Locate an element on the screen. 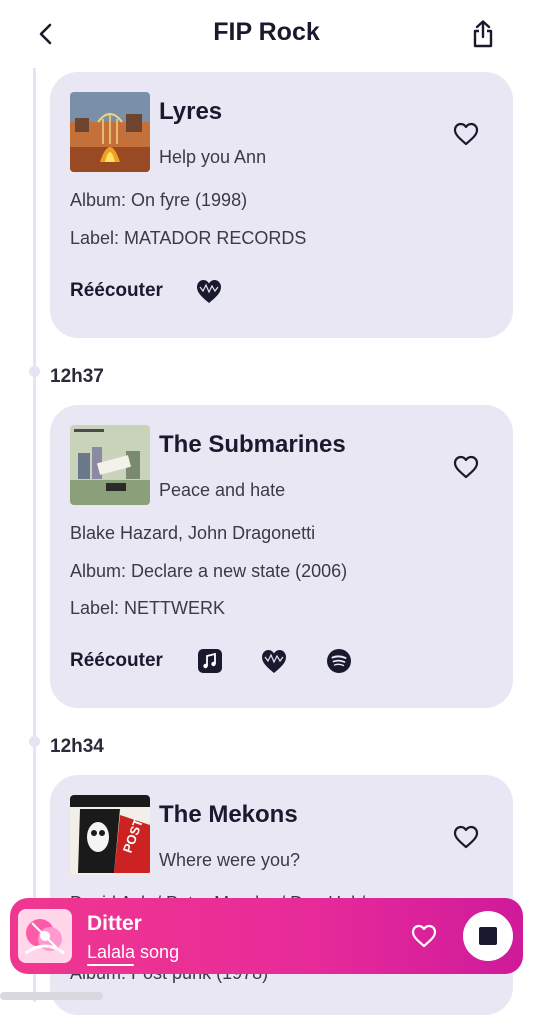 The image size is (533, 1015). page-title: FIP Rock is located at coordinates (266, 32).